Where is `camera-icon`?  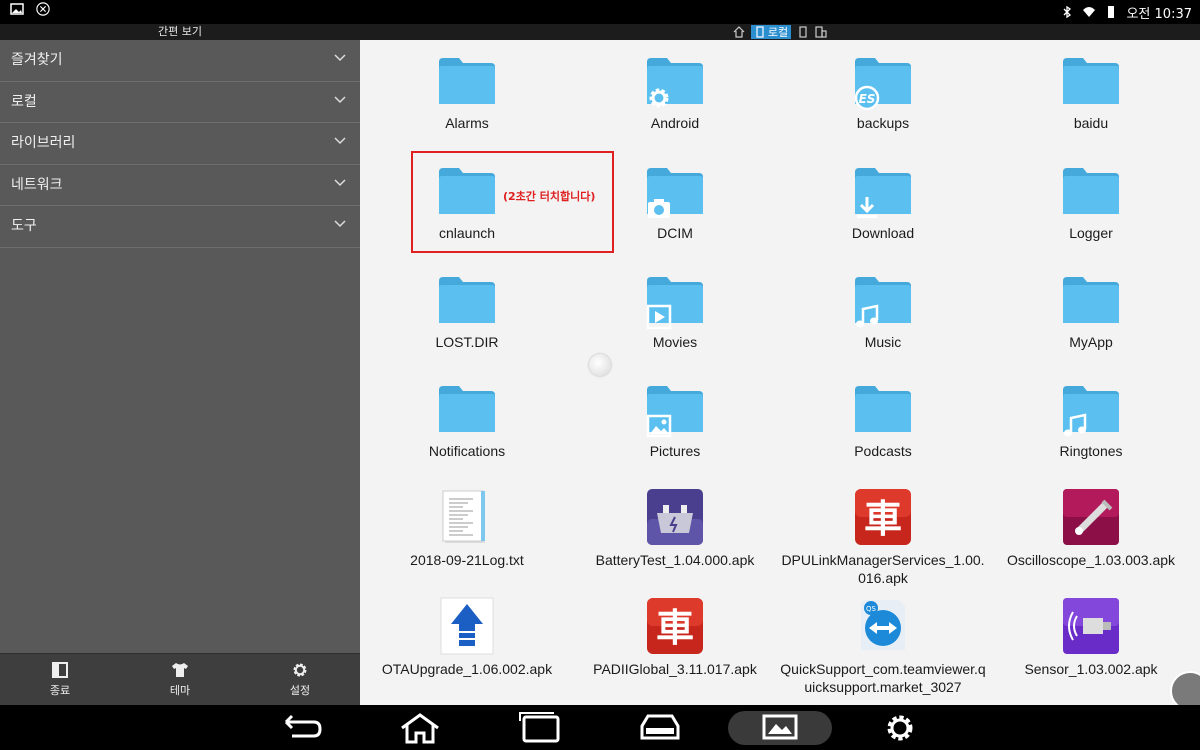 camera-icon is located at coordinates (659, 208).